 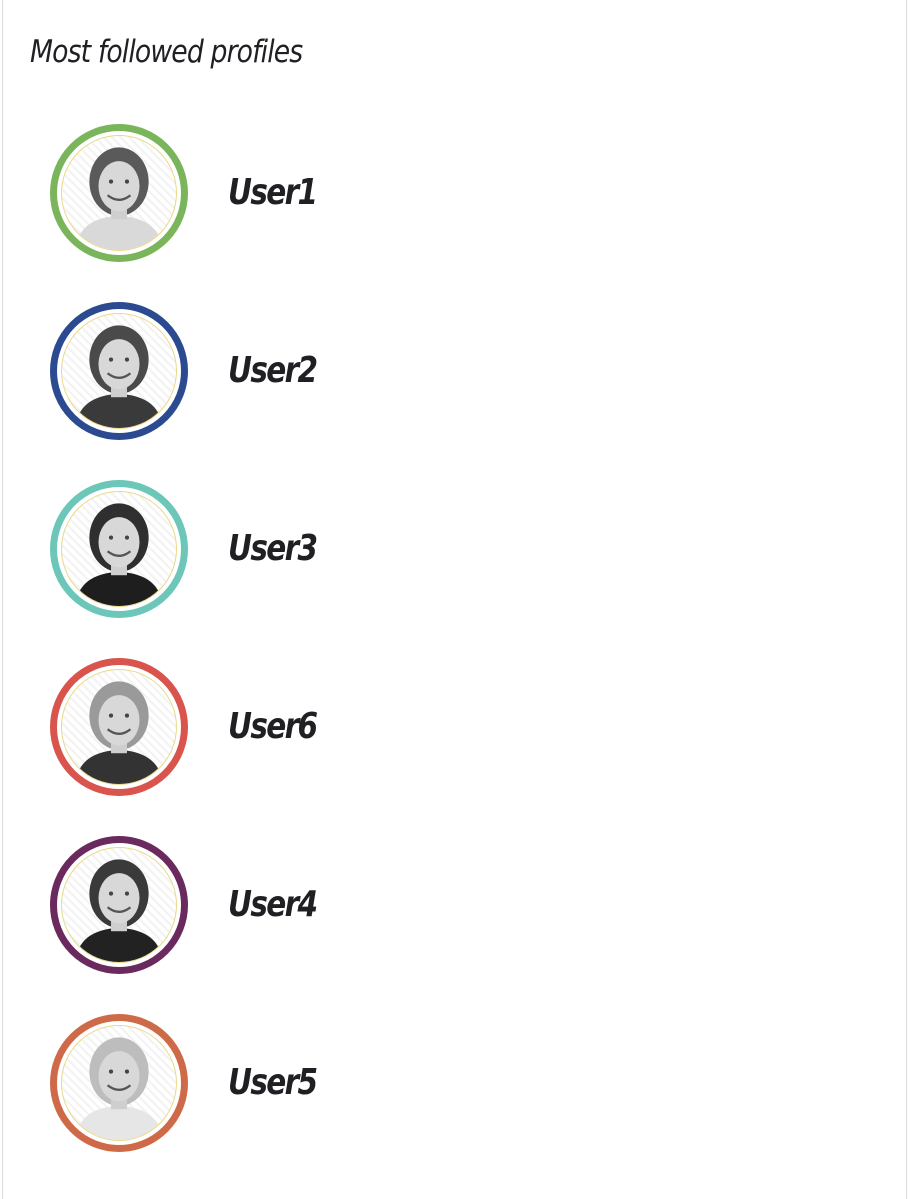 What do you see at coordinates (454, 1103) in the screenshot?
I see `profile-item-user5: User5` at bounding box center [454, 1103].